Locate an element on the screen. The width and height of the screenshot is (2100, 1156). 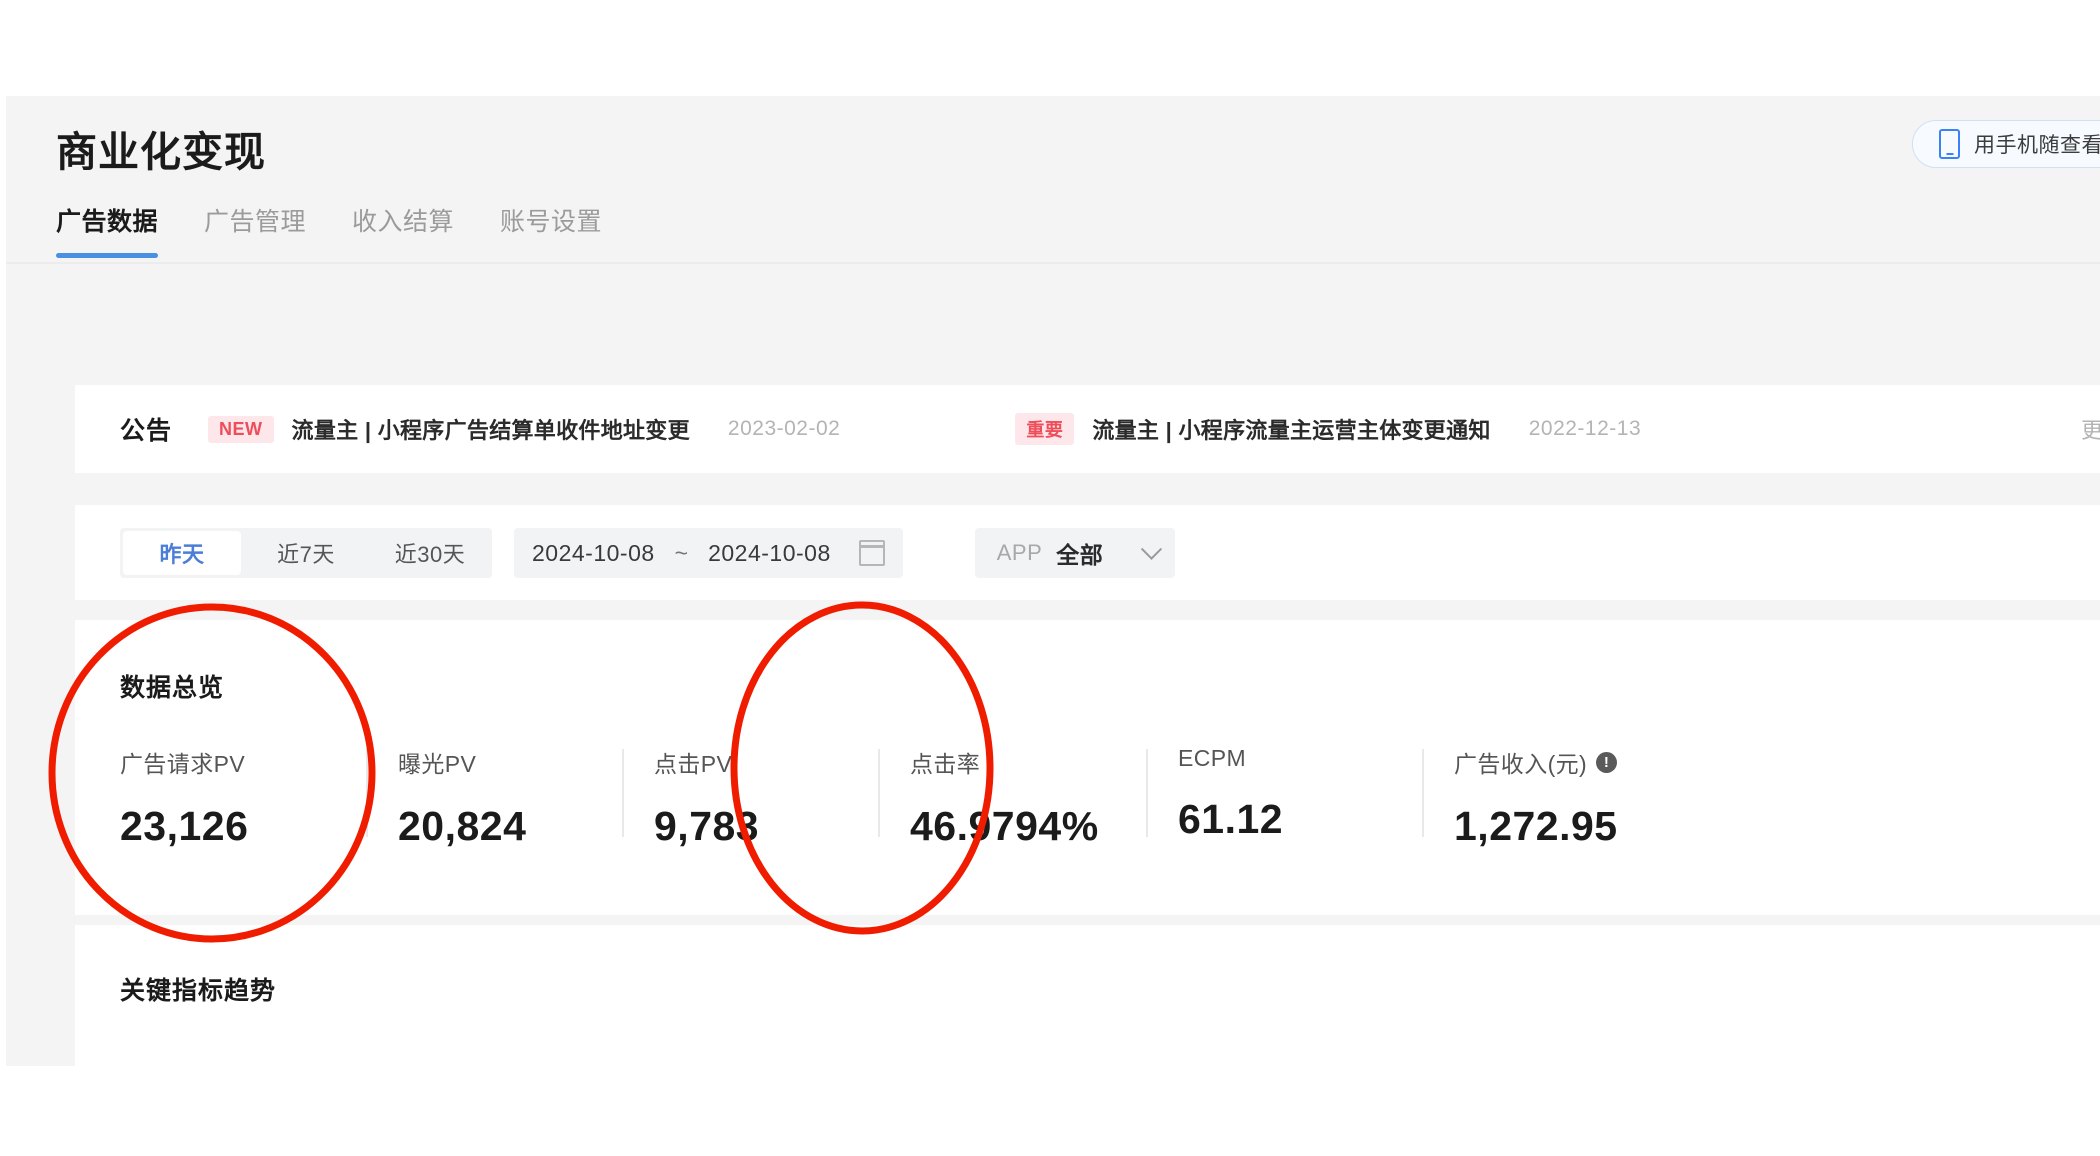
metric-ecpm: ECPM 61.12 is located at coordinates (1284, 794).